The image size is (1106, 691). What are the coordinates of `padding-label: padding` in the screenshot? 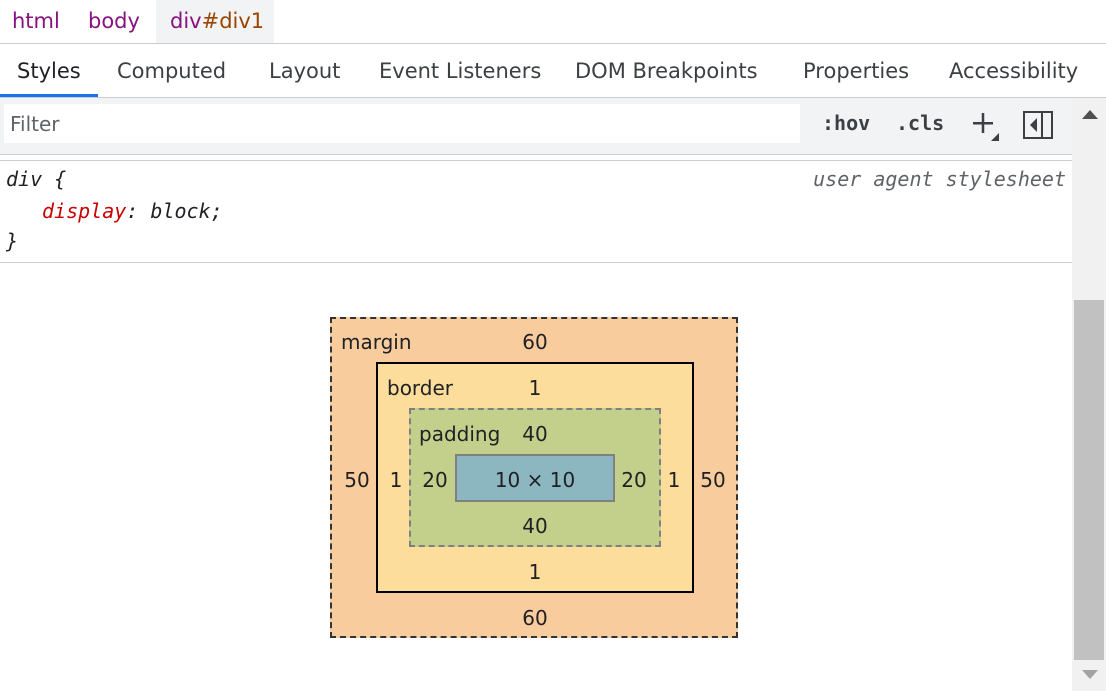 It's located at (460, 434).